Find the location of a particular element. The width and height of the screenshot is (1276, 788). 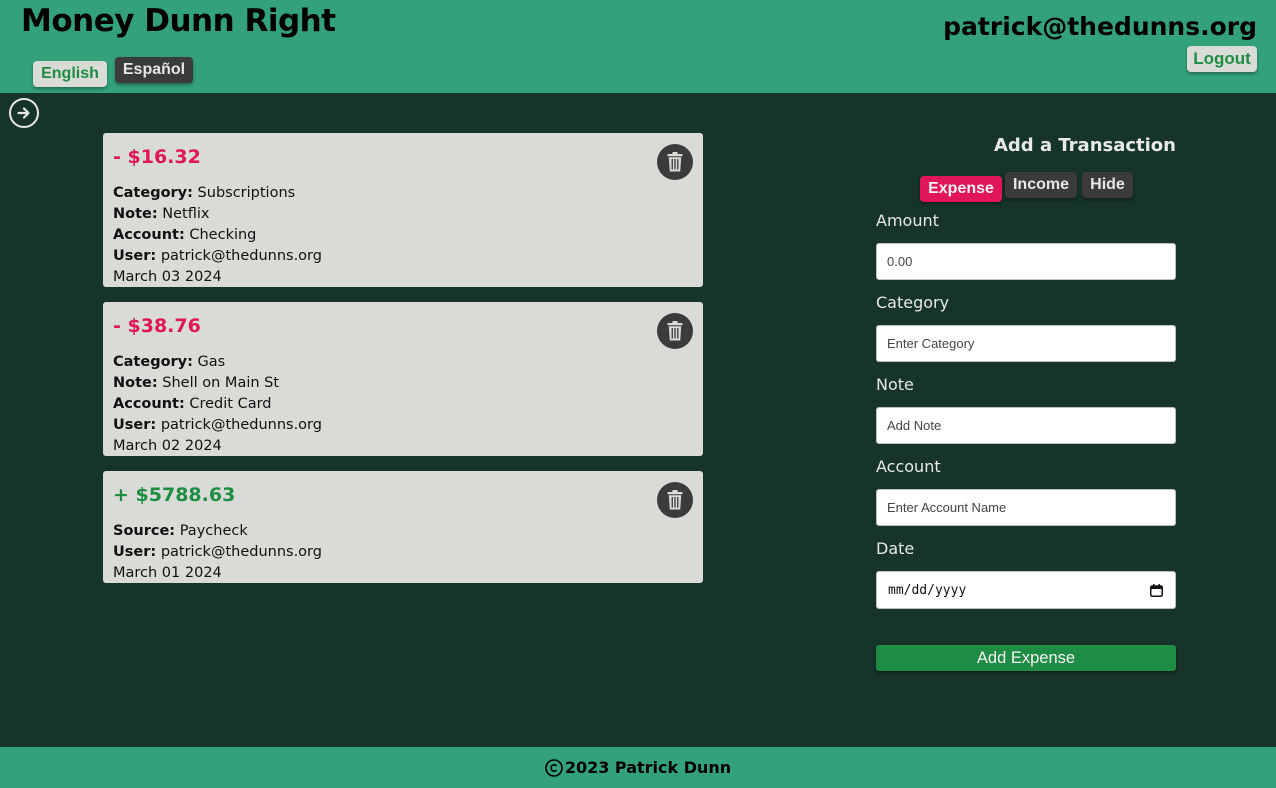

detail-row: Account: Credit Card is located at coordinates (192, 404).